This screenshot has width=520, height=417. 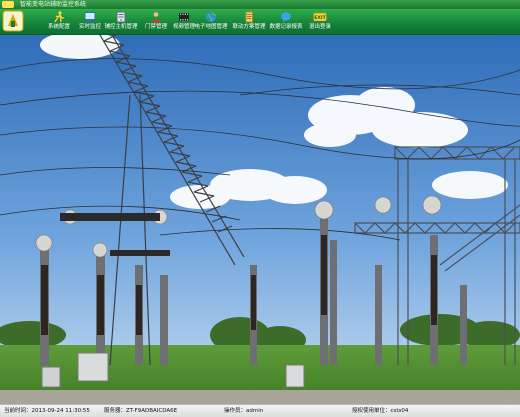 I want to click on globe-icon, so click(x=211, y=17).